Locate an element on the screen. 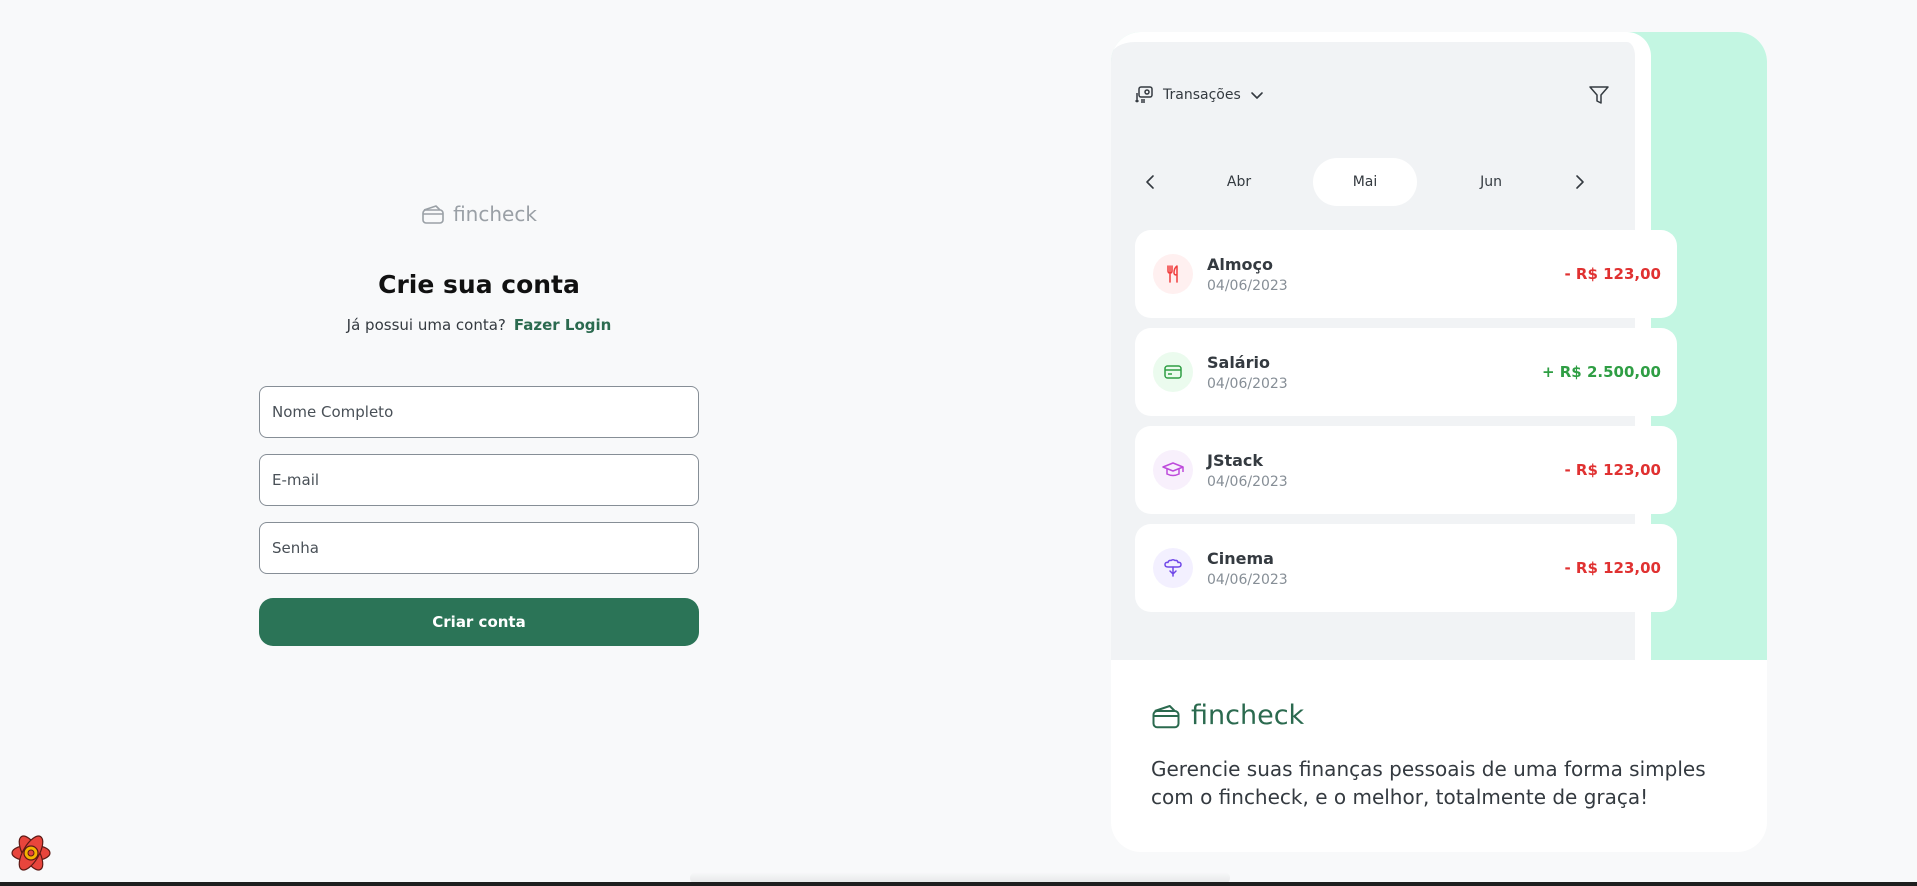  react-logo-icon is located at coordinates (31, 853).